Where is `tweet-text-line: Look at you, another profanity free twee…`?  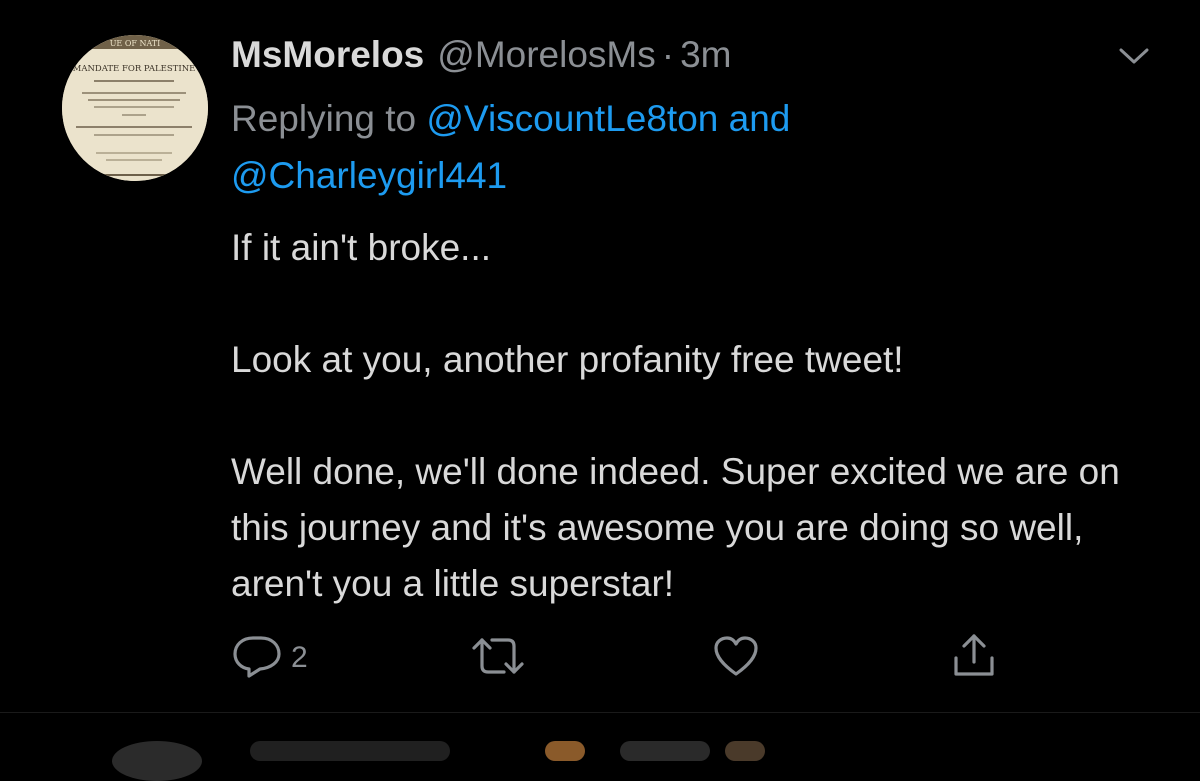
tweet-text-line: Look at you, another profanity free twee… is located at coordinates (567, 359).